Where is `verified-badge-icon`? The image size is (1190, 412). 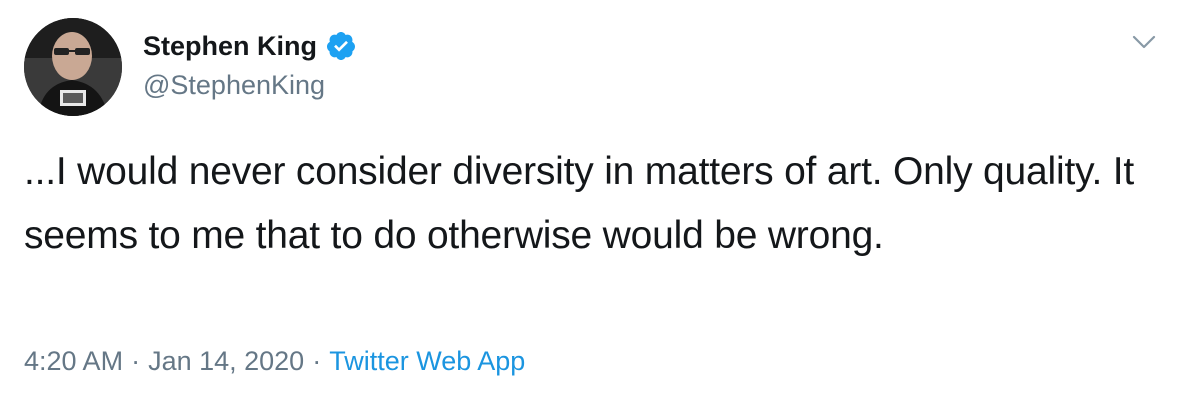
verified-badge-icon is located at coordinates (341, 46).